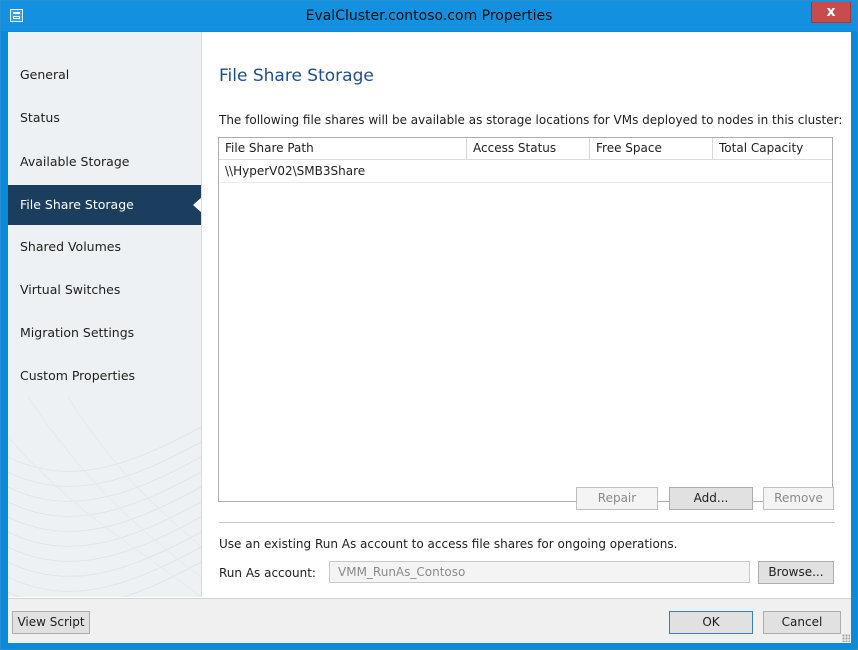 The image size is (858, 650). I want to click on ok-button: OK, so click(711, 622).